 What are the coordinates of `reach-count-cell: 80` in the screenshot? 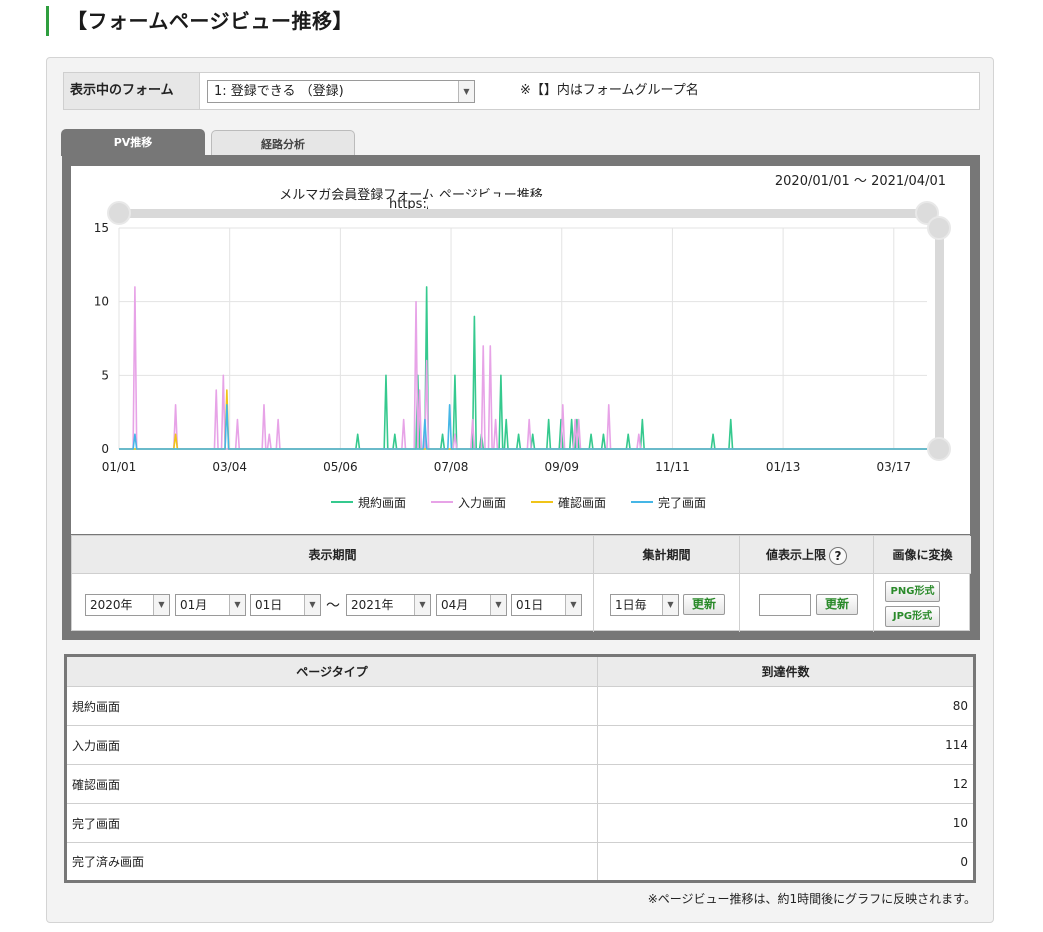 It's located at (786, 706).